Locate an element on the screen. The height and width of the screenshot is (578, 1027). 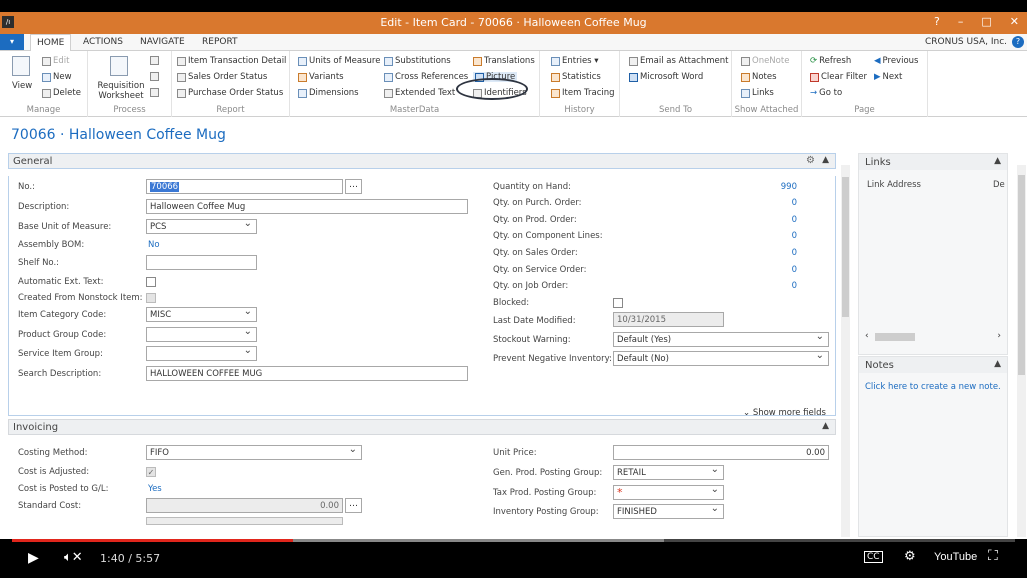
auto-ext-text-checkbox is located at coordinates (151, 282).